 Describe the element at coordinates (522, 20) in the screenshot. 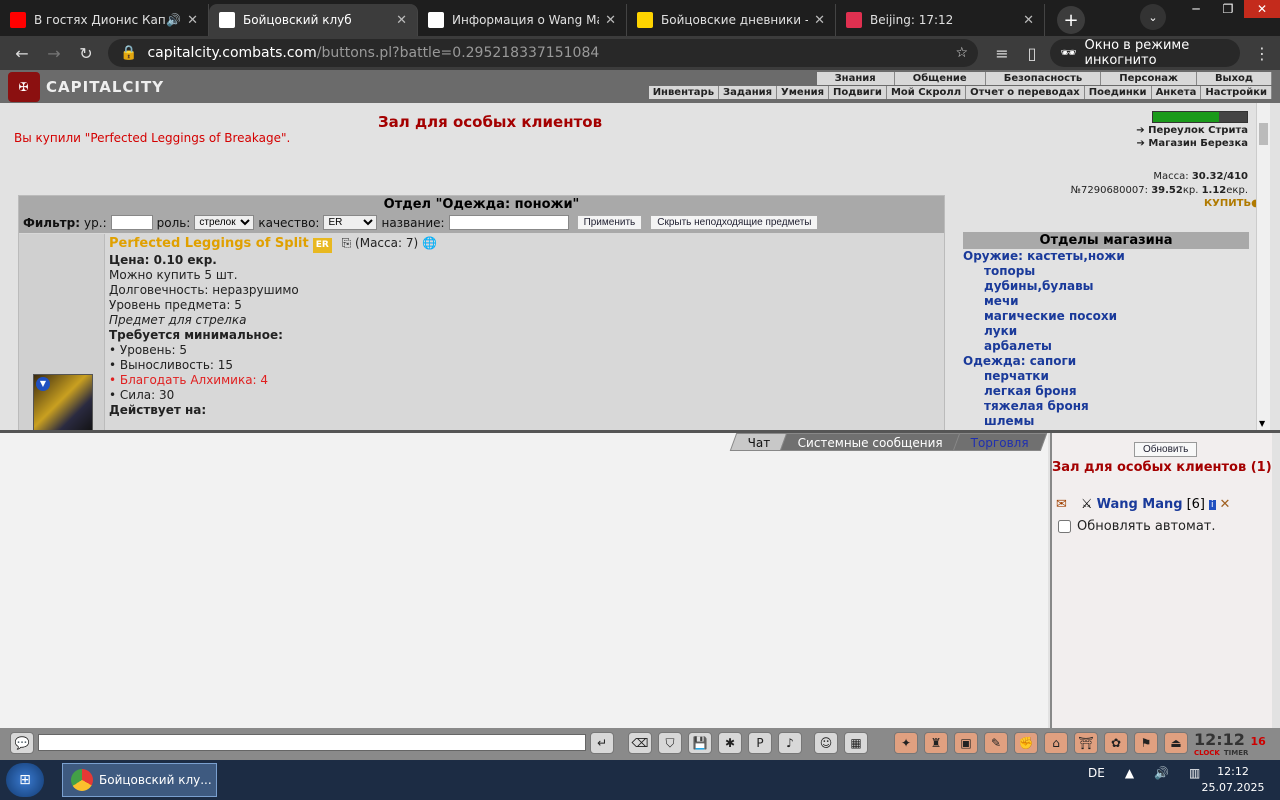

I see `browser-tab: Информация о Wang Mar ✕` at that location.